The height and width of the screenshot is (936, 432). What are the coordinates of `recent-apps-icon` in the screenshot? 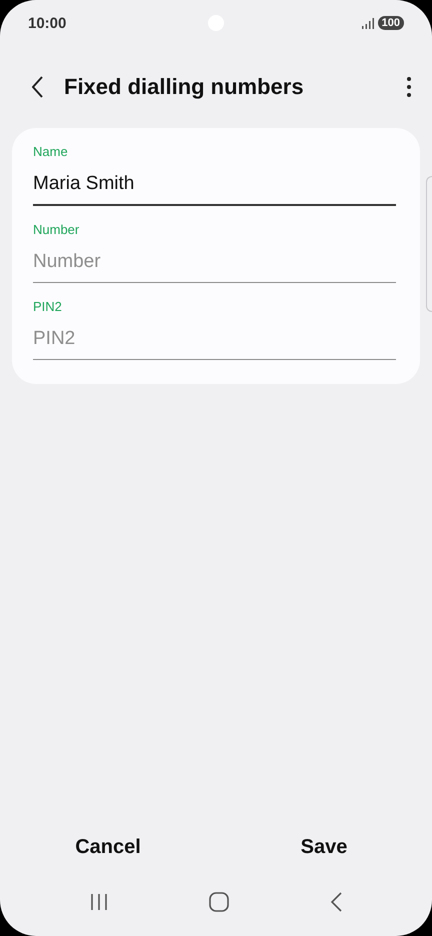 It's located at (99, 902).